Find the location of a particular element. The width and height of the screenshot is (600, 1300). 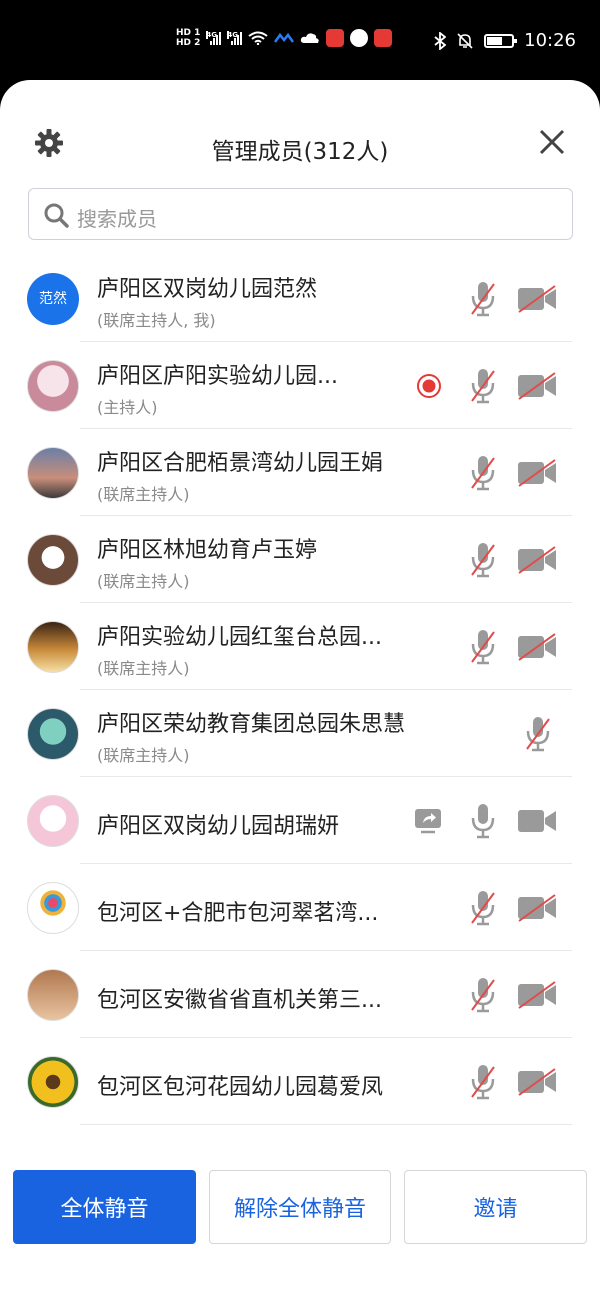

cloud-icon is located at coordinates (310, 38).